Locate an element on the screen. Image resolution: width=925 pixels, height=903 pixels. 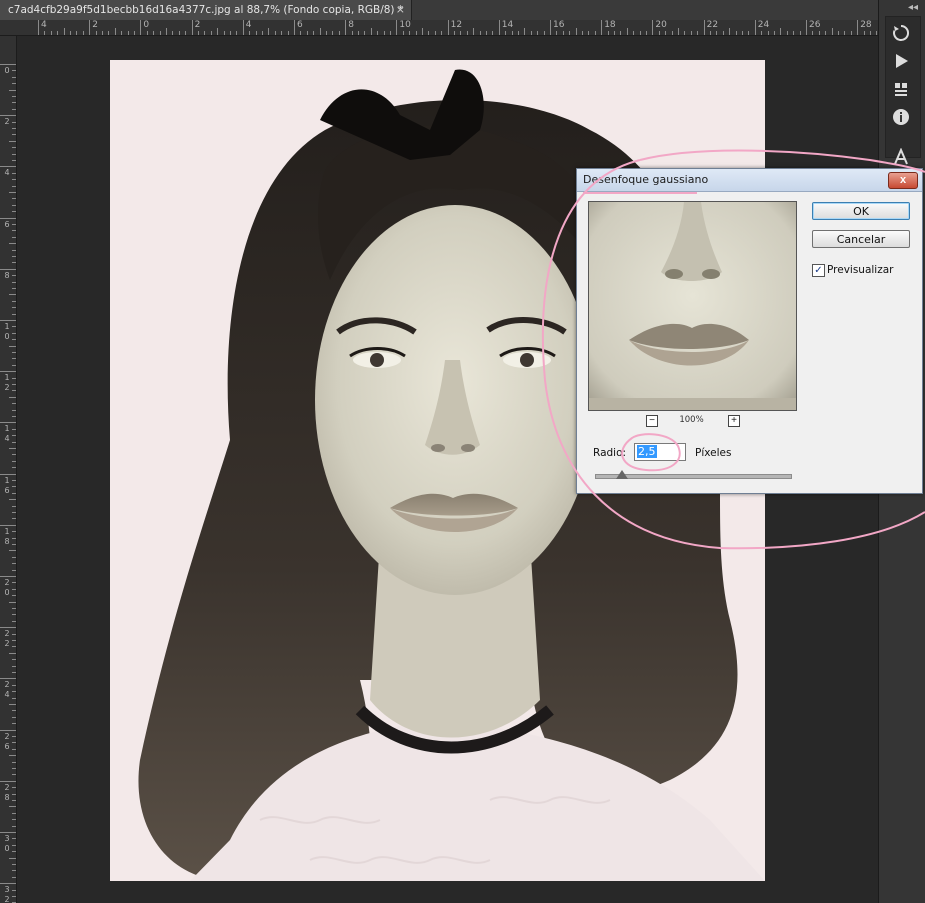
ruler-label: 16 is located at coordinates (7, 485).